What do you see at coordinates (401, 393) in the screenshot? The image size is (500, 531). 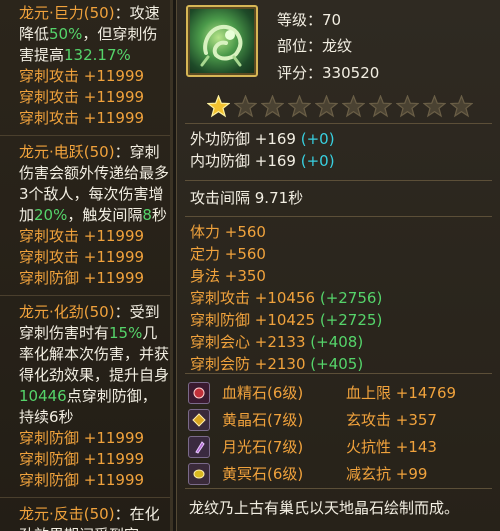 I see `gem-effect: 血上限 +14769` at bounding box center [401, 393].